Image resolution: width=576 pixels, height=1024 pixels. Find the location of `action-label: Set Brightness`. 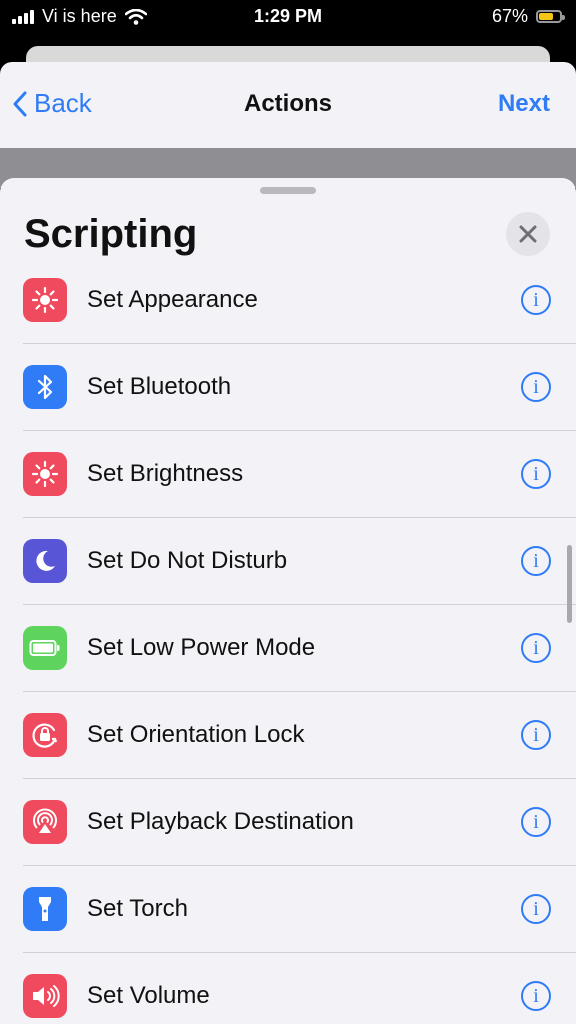

action-label: Set Brightness is located at coordinates (165, 473).